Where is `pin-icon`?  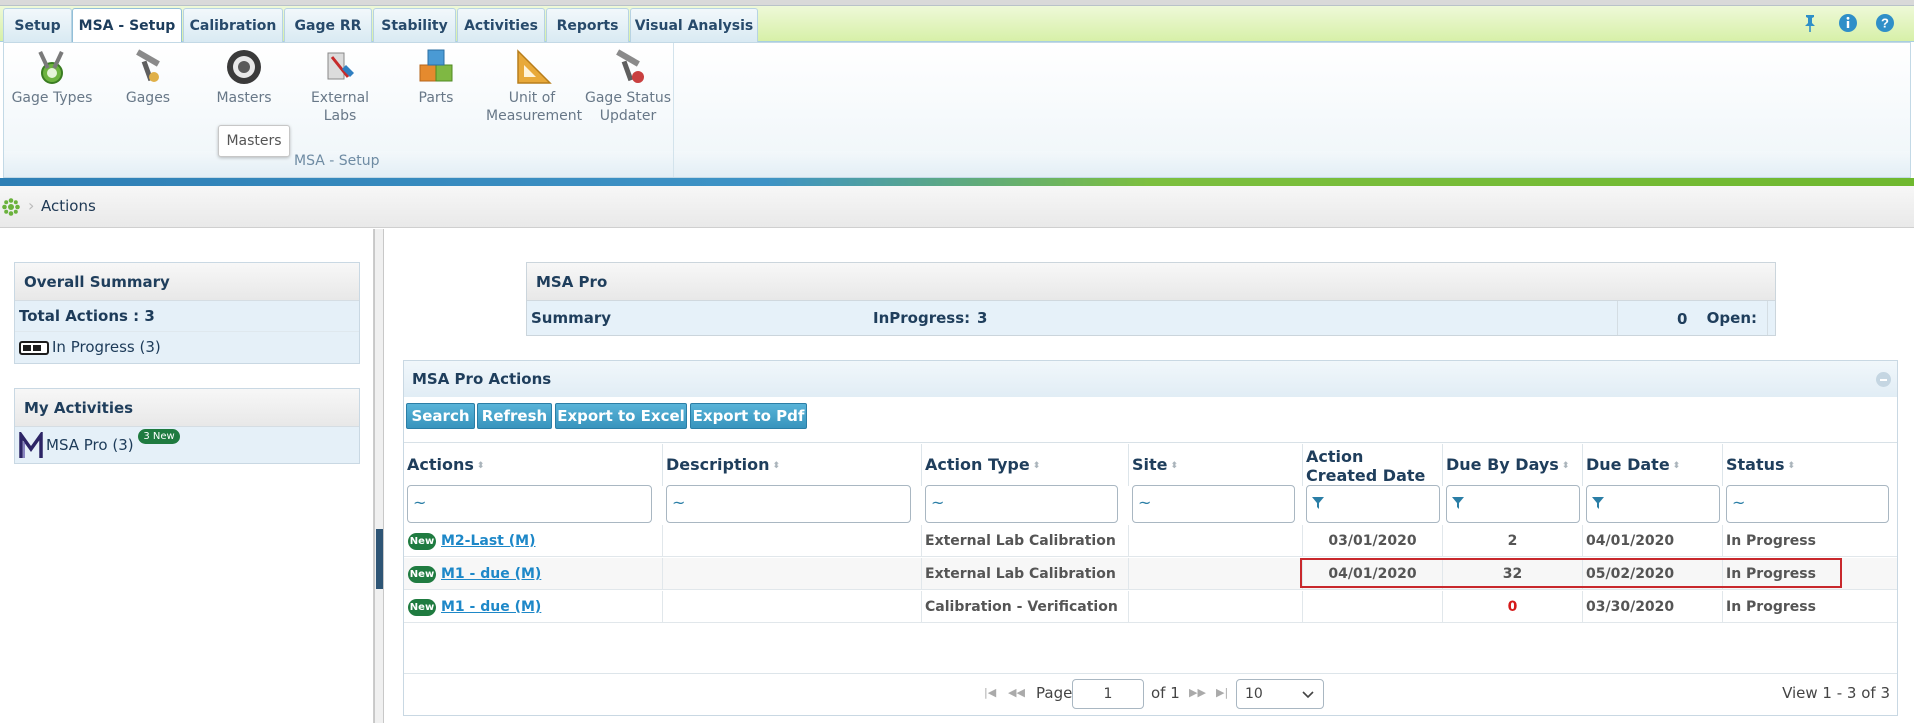 pin-icon is located at coordinates (1810, 23).